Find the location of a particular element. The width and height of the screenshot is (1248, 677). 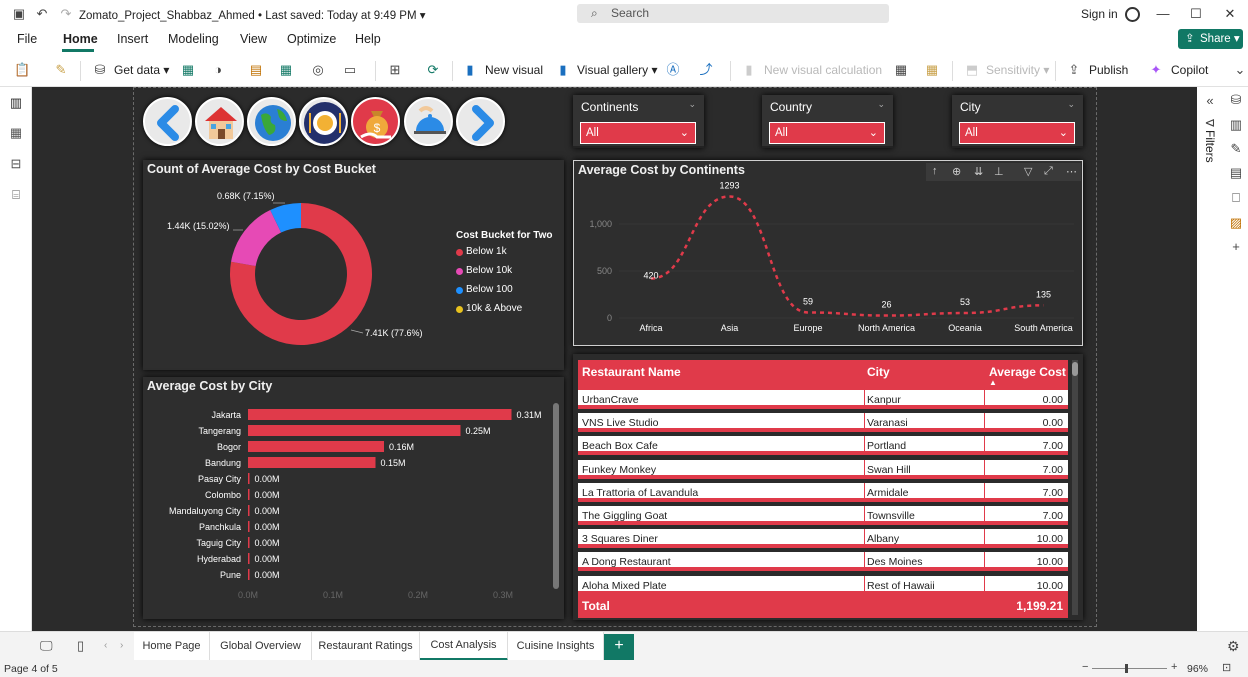

city-cell: Townsville is located at coordinates (891, 516).